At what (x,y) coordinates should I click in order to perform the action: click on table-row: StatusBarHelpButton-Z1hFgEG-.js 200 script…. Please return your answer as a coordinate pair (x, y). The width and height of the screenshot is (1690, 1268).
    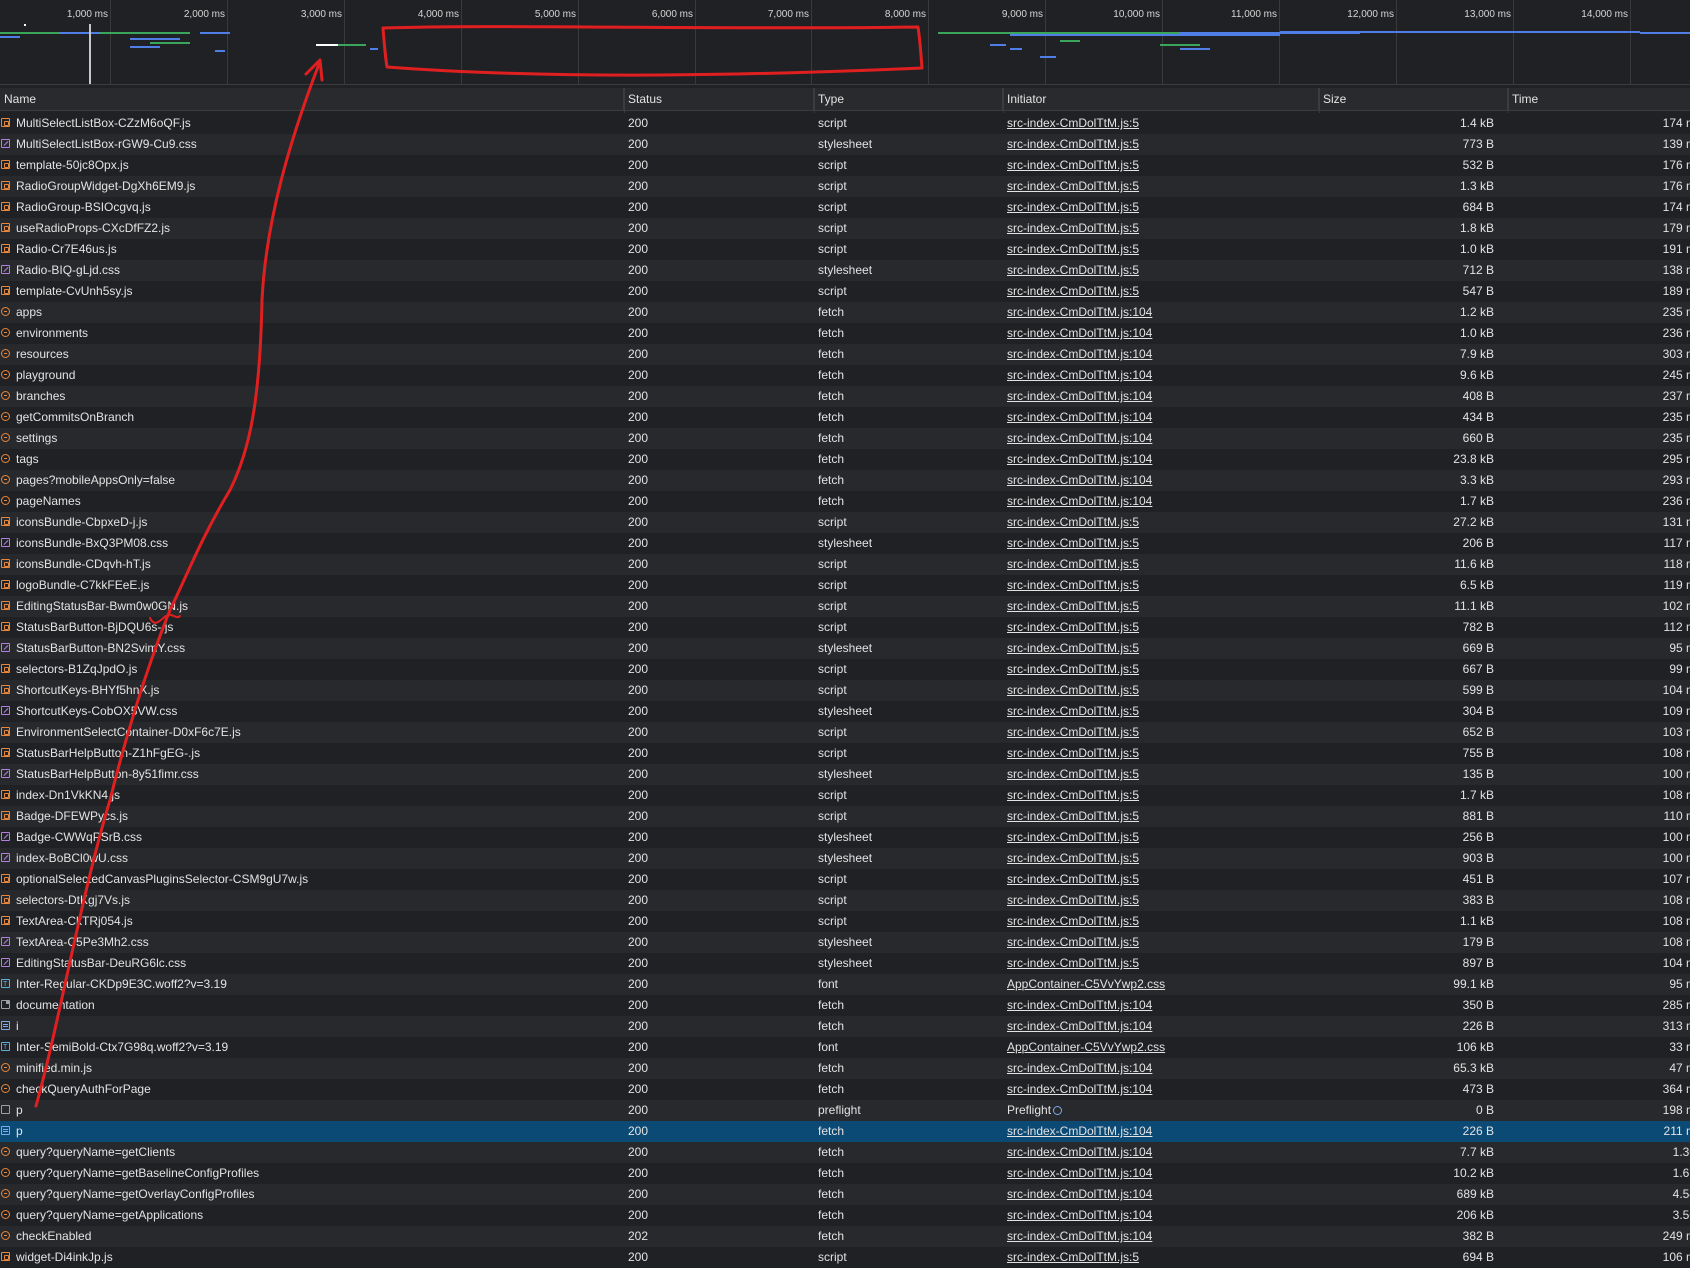
    Looking at the image, I should click on (845, 753).